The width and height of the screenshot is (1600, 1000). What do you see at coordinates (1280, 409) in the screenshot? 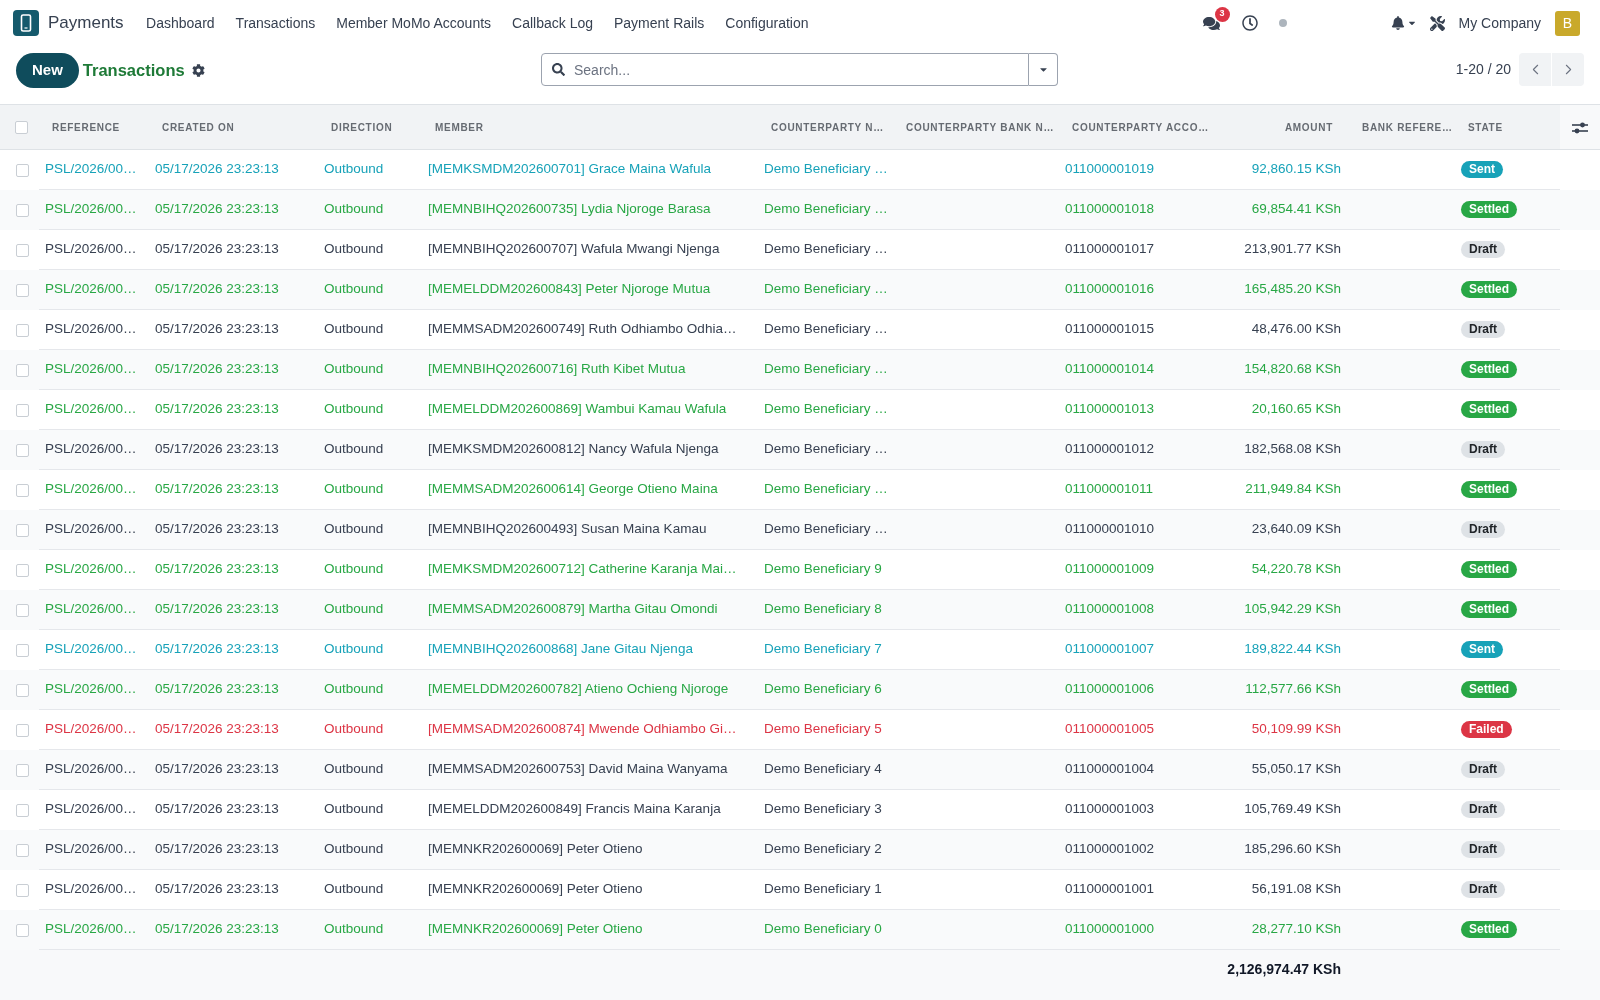
I see `table-cell: 20,160.65 KSh` at bounding box center [1280, 409].